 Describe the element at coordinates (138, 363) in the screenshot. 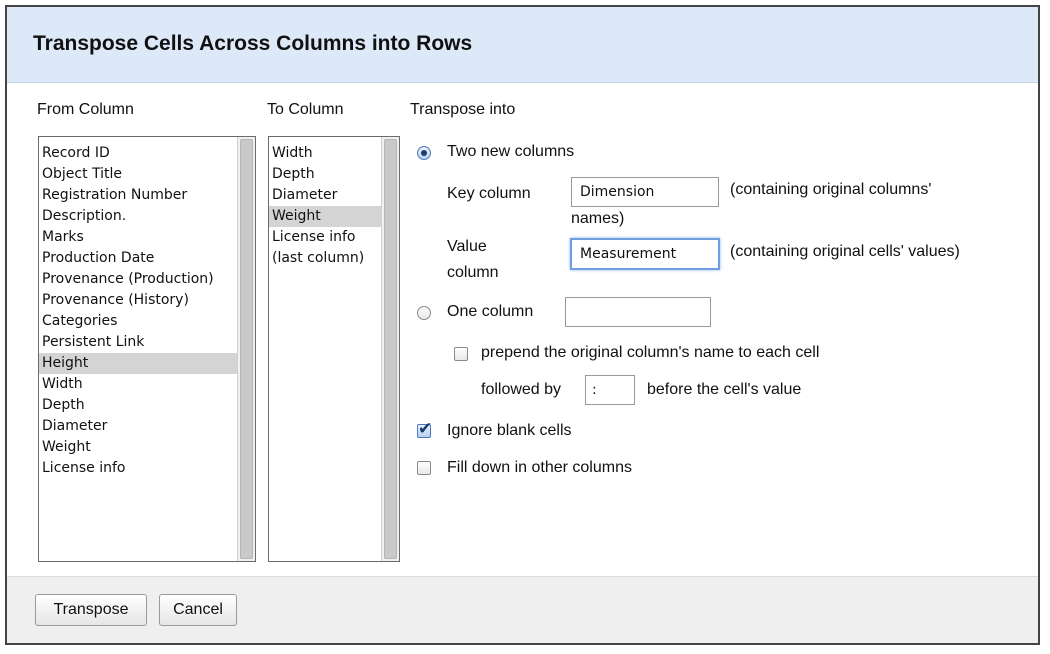

I see `from-column-list-item: Height` at that location.